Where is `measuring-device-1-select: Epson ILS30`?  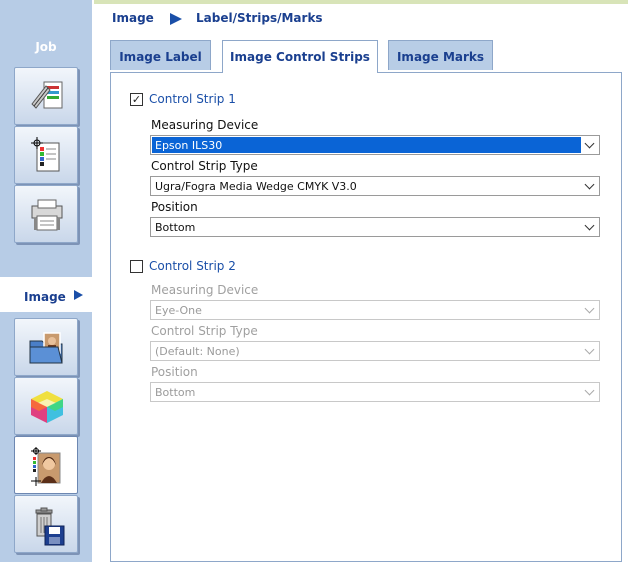
measuring-device-1-select: Epson ILS30 is located at coordinates (375, 145).